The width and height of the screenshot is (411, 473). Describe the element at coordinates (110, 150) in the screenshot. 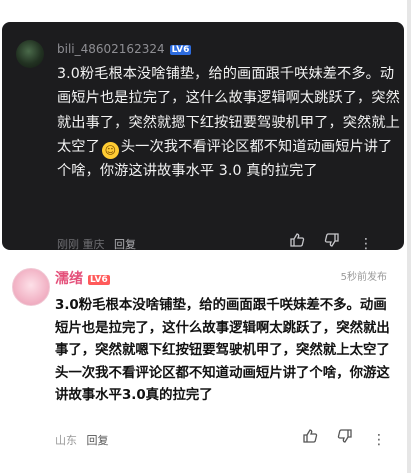

I see `grinning-face-emoji-icon: ☺` at that location.